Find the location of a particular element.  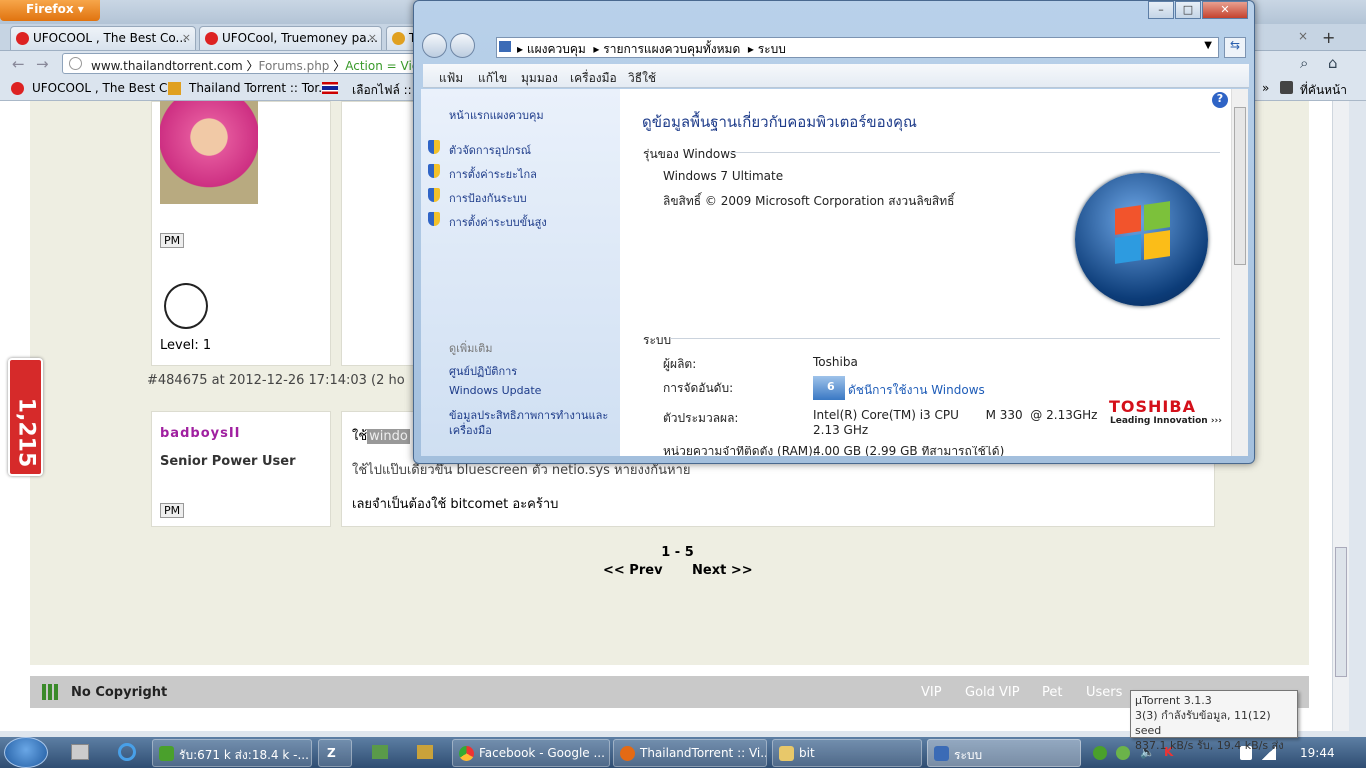

breadcrumb-system: ระบบ is located at coordinates (772, 49).